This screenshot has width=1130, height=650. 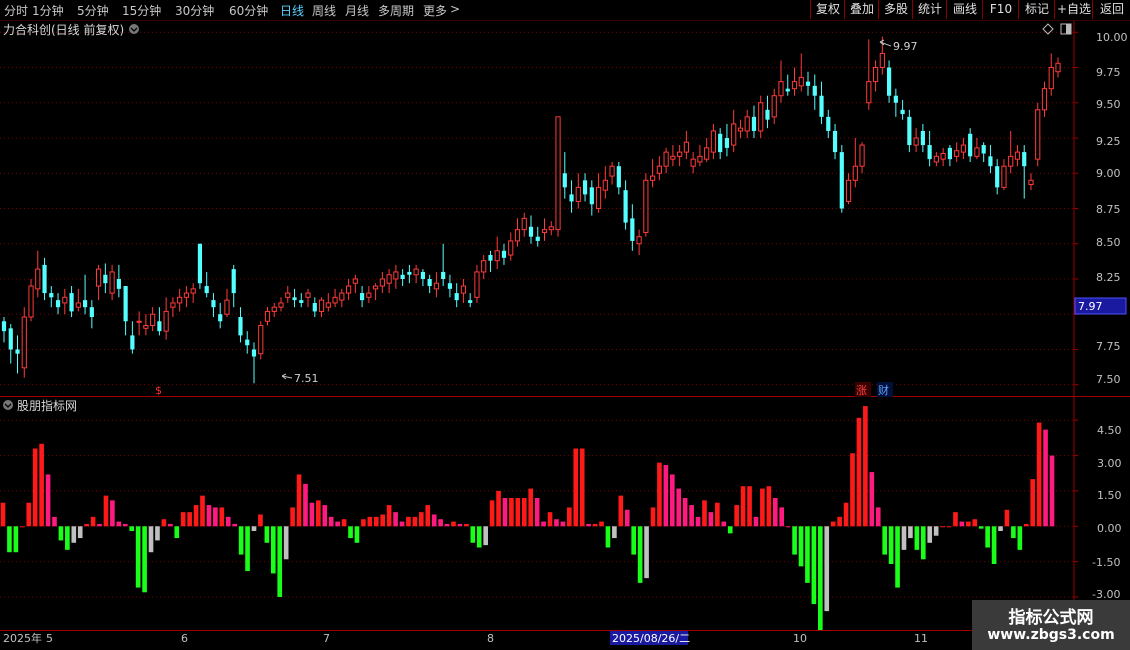 What do you see at coordinates (134, 29) in the screenshot?
I see `title-menu-icon` at bounding box center [134, 29].